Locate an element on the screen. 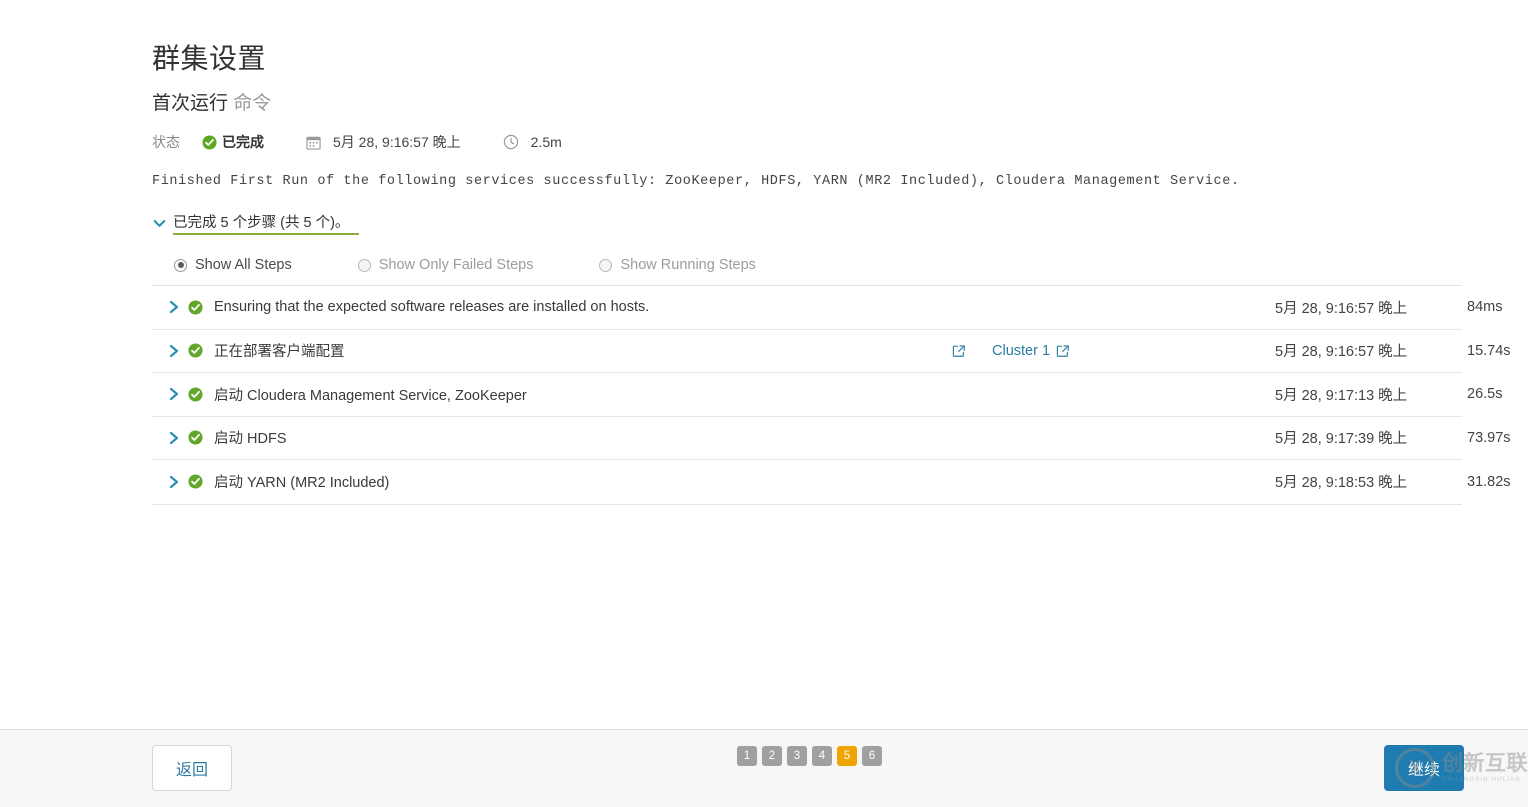 This screenshot has height=807, width=1528. steps-summary-toggle: 已完成 5 个步骤 (共 5 个)。 is located at coordinates (256, 223).